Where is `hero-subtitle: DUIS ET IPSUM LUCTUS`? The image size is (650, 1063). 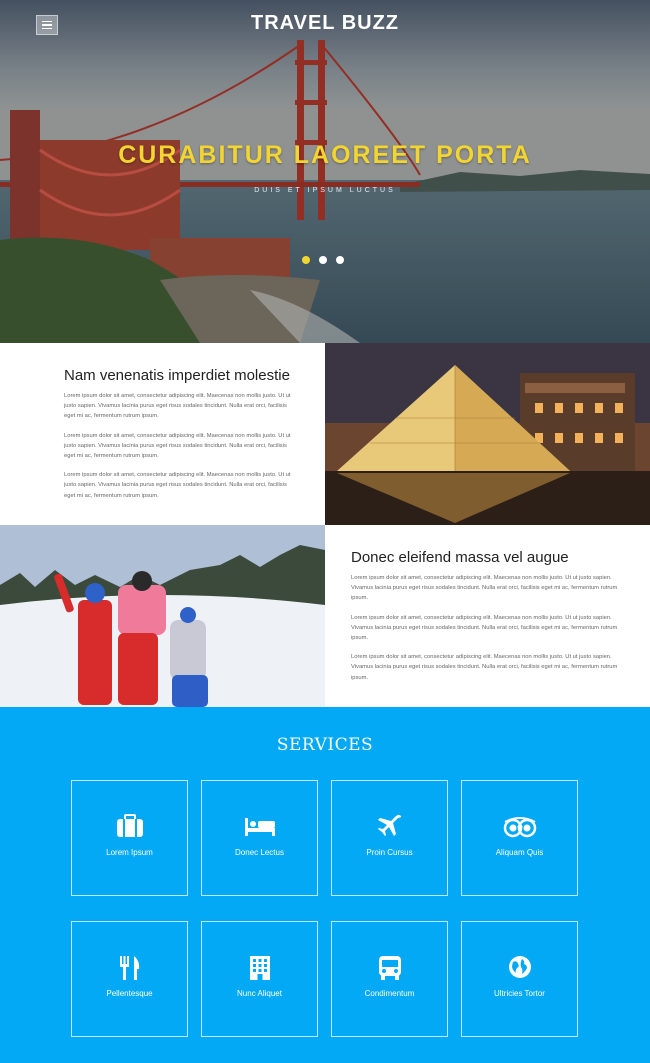
hero-subtitle: DUIS ET IPSUM LUCTUS is located at coordinates (325, 190).